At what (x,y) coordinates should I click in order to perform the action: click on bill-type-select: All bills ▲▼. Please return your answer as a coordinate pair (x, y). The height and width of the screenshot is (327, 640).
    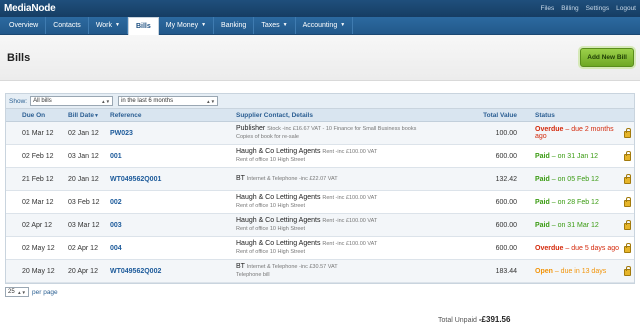
    Looking at the image, I should click on (72, 101).